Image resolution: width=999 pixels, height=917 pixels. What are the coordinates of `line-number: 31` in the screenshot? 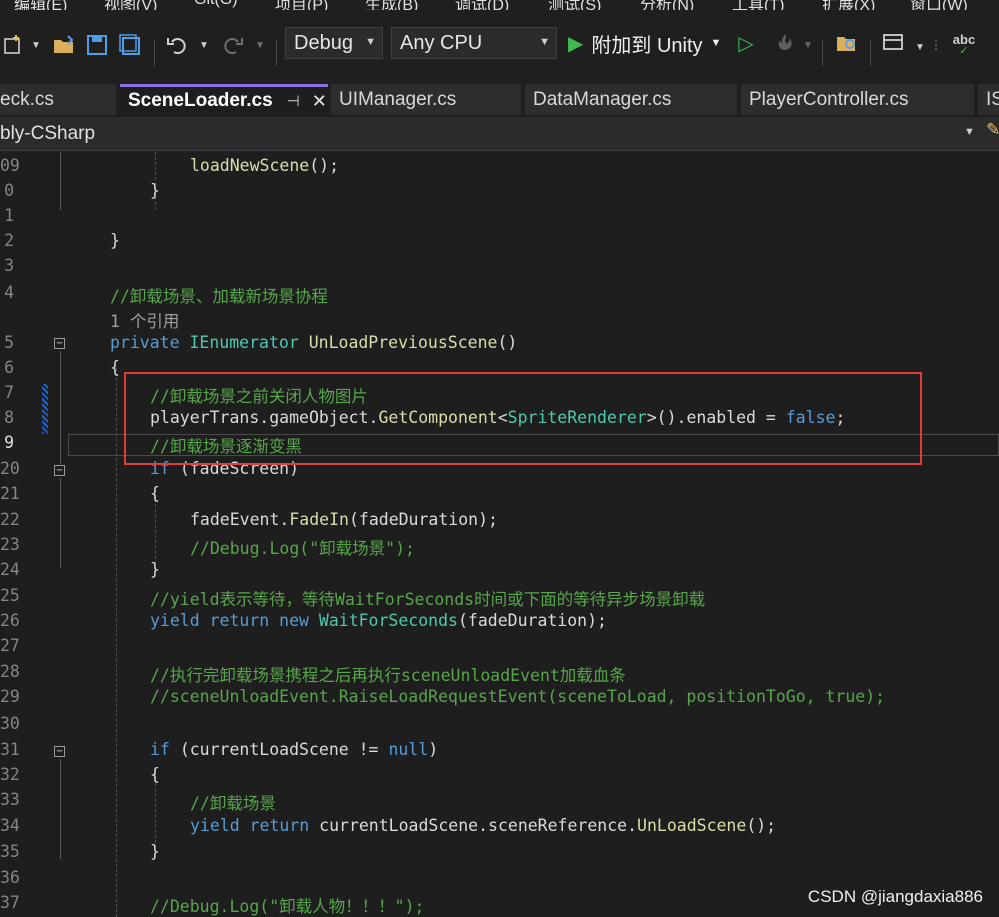 It's located at (10, 749).